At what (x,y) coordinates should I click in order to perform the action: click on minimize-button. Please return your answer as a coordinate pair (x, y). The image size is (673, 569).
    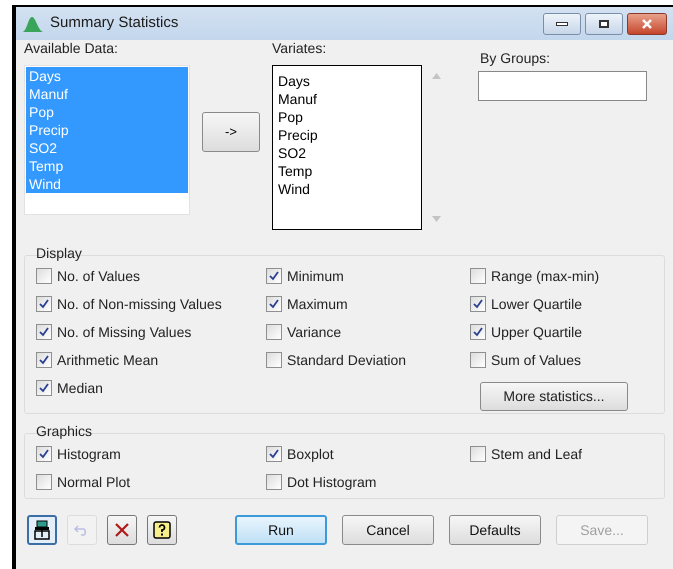
    Looking at the image, I should click on (562, 23).